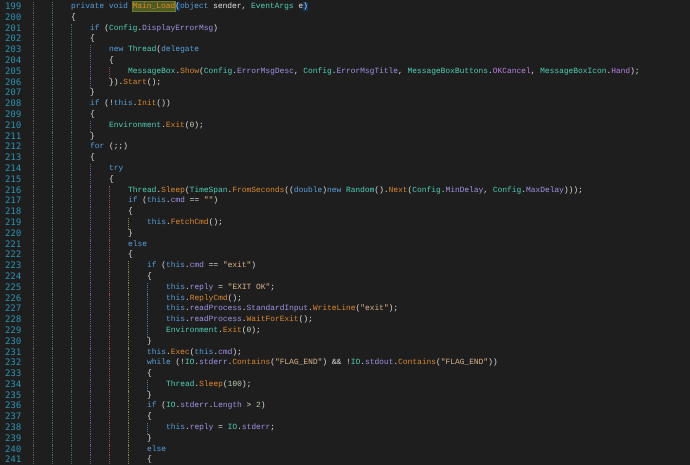  What do you see at coordinates (13, 428) in the screenshot?
I see `line-number: 238` at bounding box center [13, 428].